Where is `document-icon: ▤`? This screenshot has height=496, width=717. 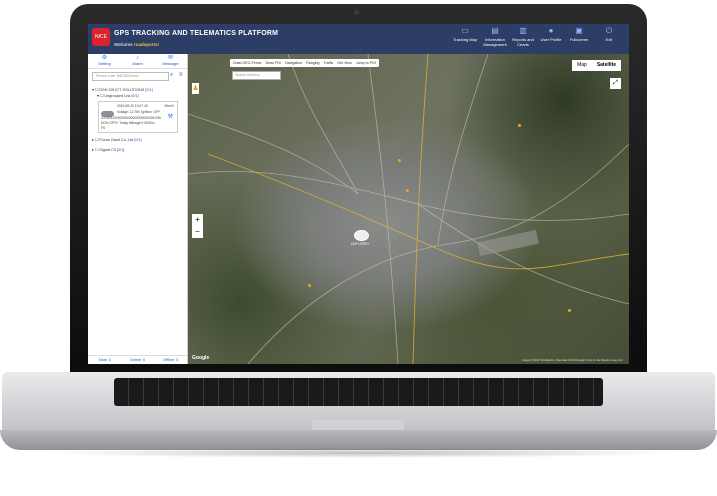
document-icon: ▤ is located at coordinates (495, 30).